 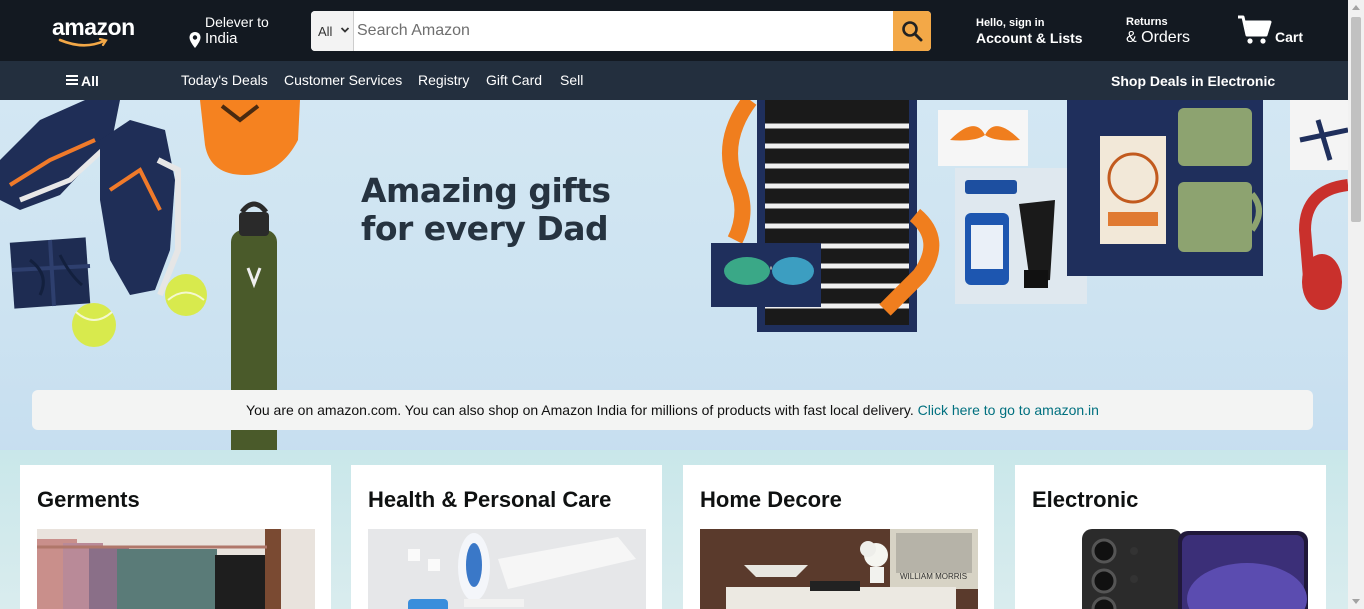 I want to click on cart-icon, so click(x=1255, y=29).